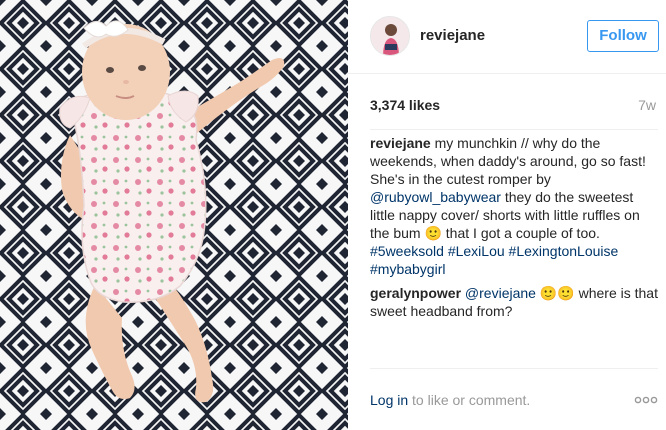 The image size is (666, 430). I want to click on login-link: Log in, so click(389, 400).